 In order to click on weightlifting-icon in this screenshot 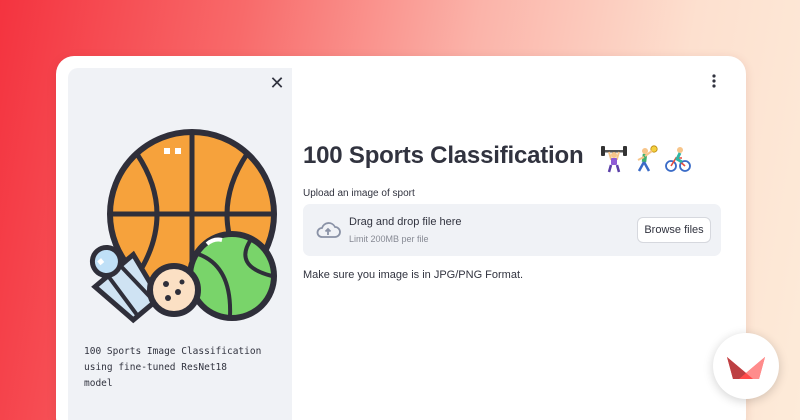, I will do `click(614, 159)`.